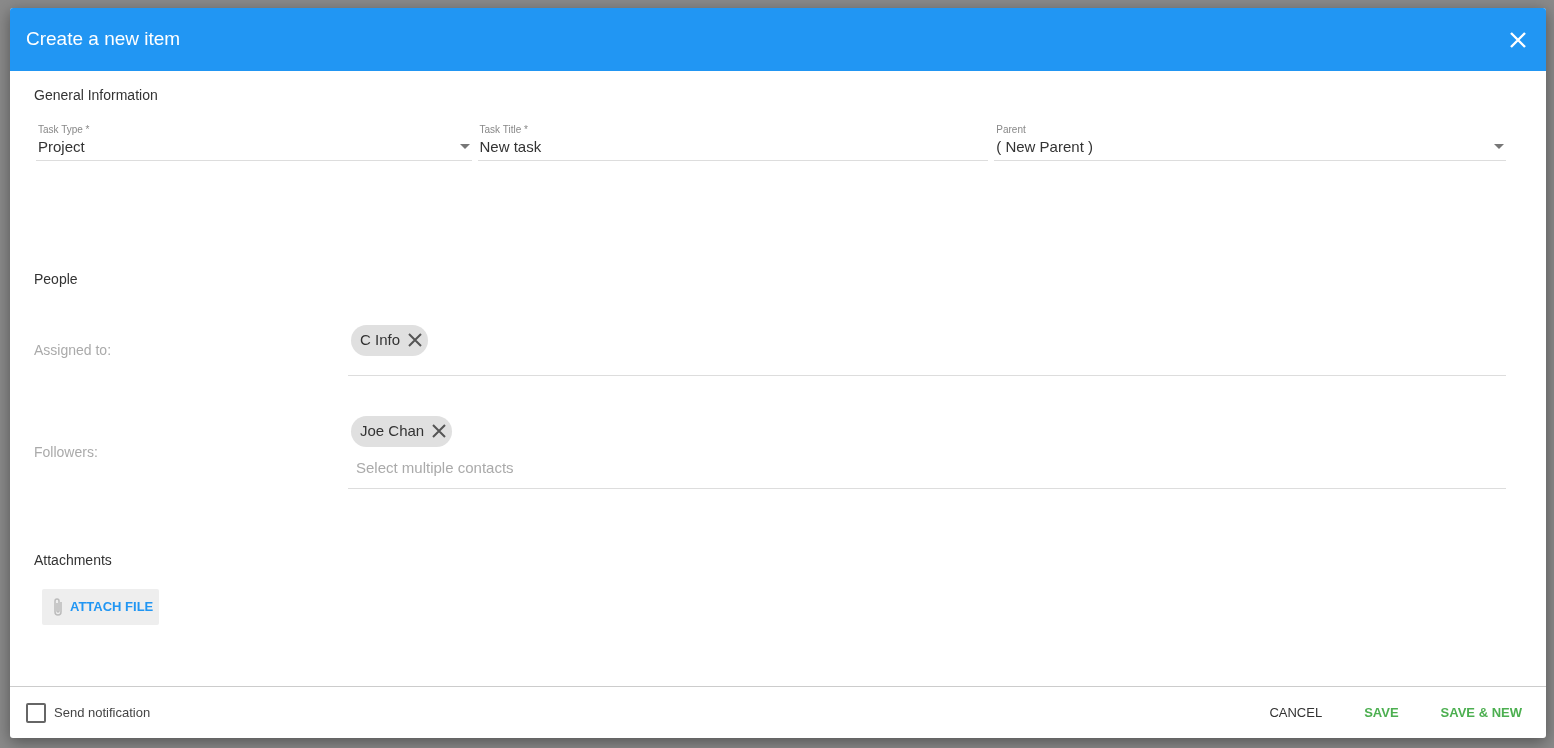 The width and height of the screenshot is (1554, 748). Describe the element at coordinates (73, 350) in the screenshot. I see `field-label: Assigned to:` at that location.